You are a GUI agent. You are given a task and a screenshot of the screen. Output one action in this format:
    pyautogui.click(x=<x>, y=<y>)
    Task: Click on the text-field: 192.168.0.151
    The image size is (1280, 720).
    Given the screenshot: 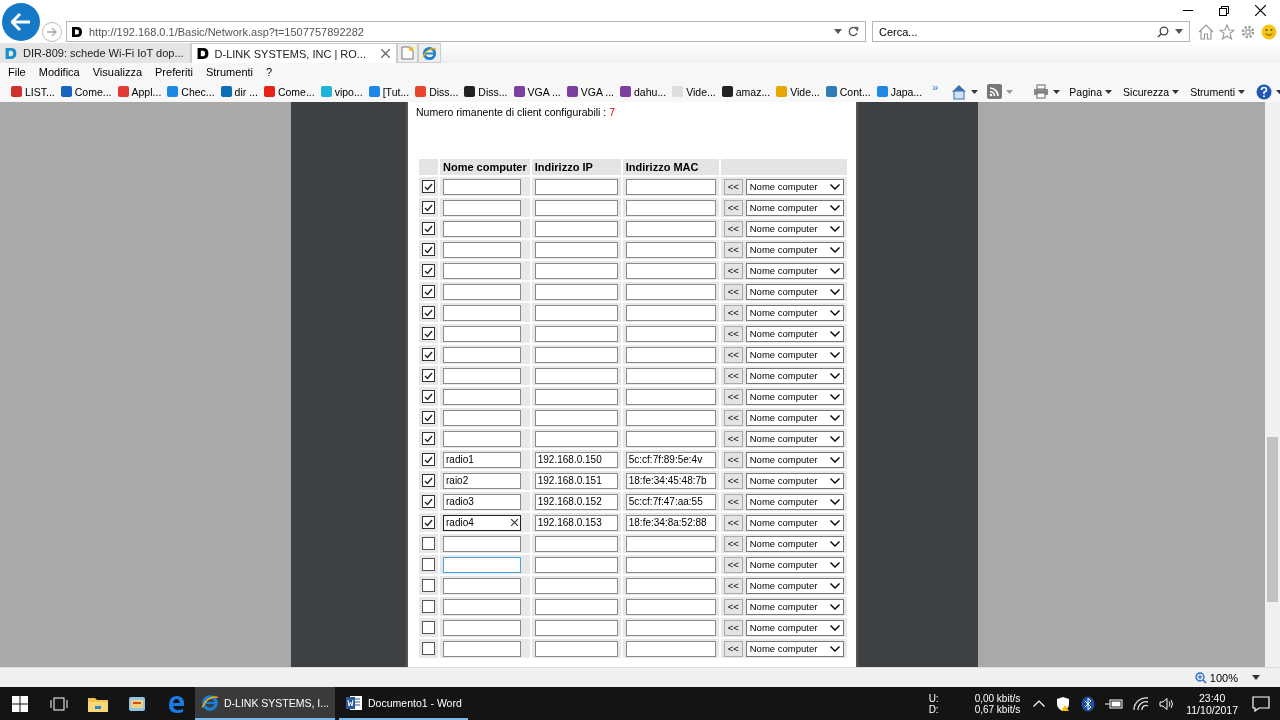 What is the action you would take?
    pyautogui.click(x=576, y=480)
    